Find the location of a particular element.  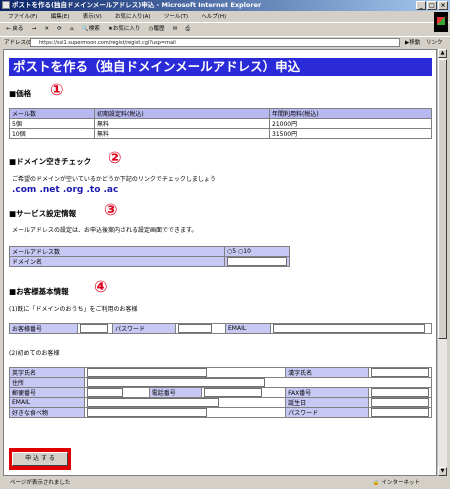

address-input-field is located at coordinates (176, 382).